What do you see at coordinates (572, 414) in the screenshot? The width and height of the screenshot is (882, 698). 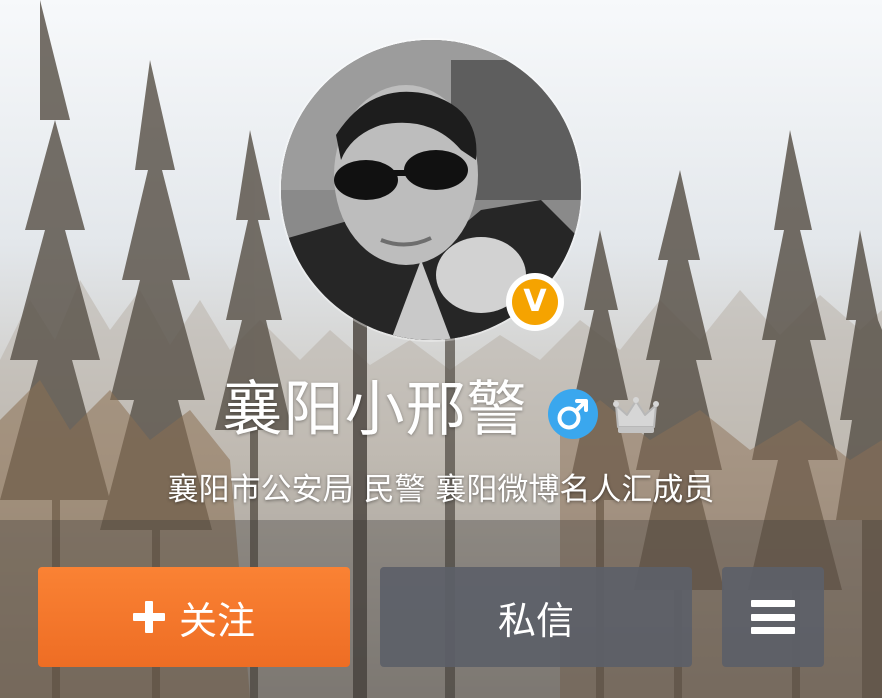 I see `male-symbol-icon` at bounding box center [572, 414].